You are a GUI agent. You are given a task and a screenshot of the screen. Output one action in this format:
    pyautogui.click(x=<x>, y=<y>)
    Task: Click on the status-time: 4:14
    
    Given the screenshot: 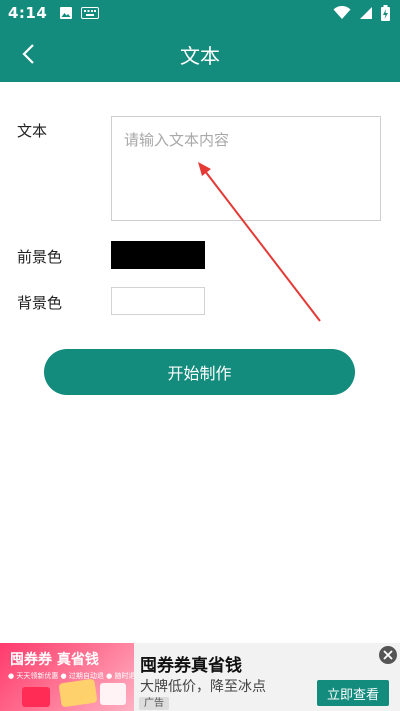 What is the action you would take?
    pyautogui.click(x=28, y=13)
    